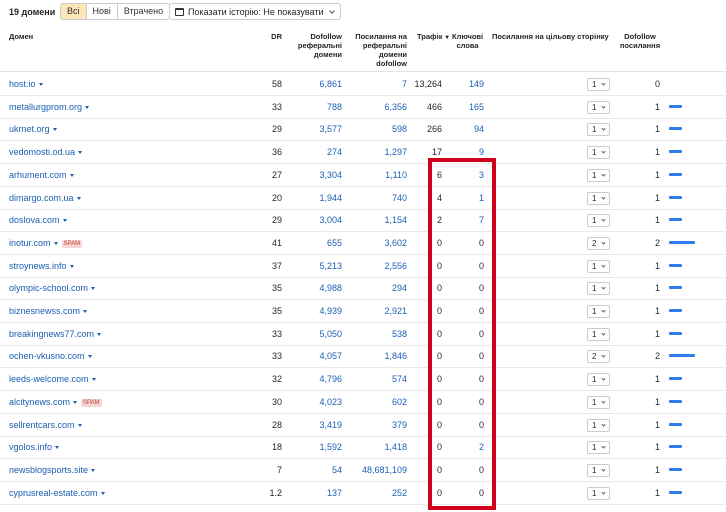 This screenshot has width=726, height=512. I want to click on ref-domains-value: 4,057, so click(316, 356).